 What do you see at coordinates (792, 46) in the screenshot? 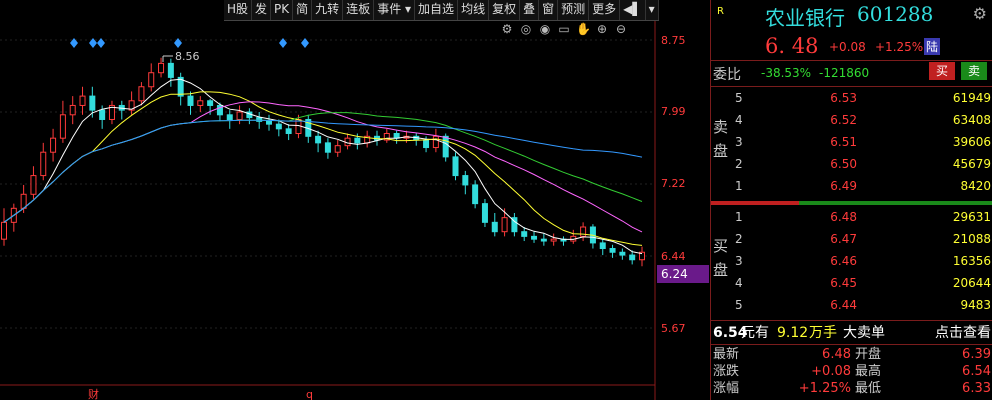
I see `last-price: 6. 48` at bounding box center [792, 46].